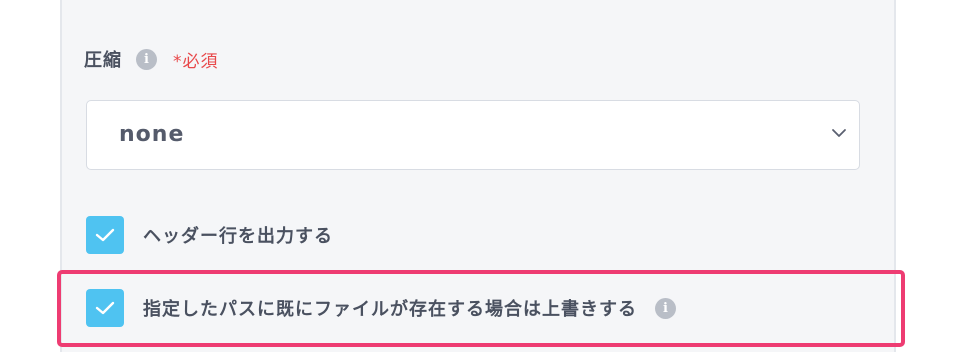  I want to click on header-row-option: ヘッダー行を出力する, so click(209, 235).